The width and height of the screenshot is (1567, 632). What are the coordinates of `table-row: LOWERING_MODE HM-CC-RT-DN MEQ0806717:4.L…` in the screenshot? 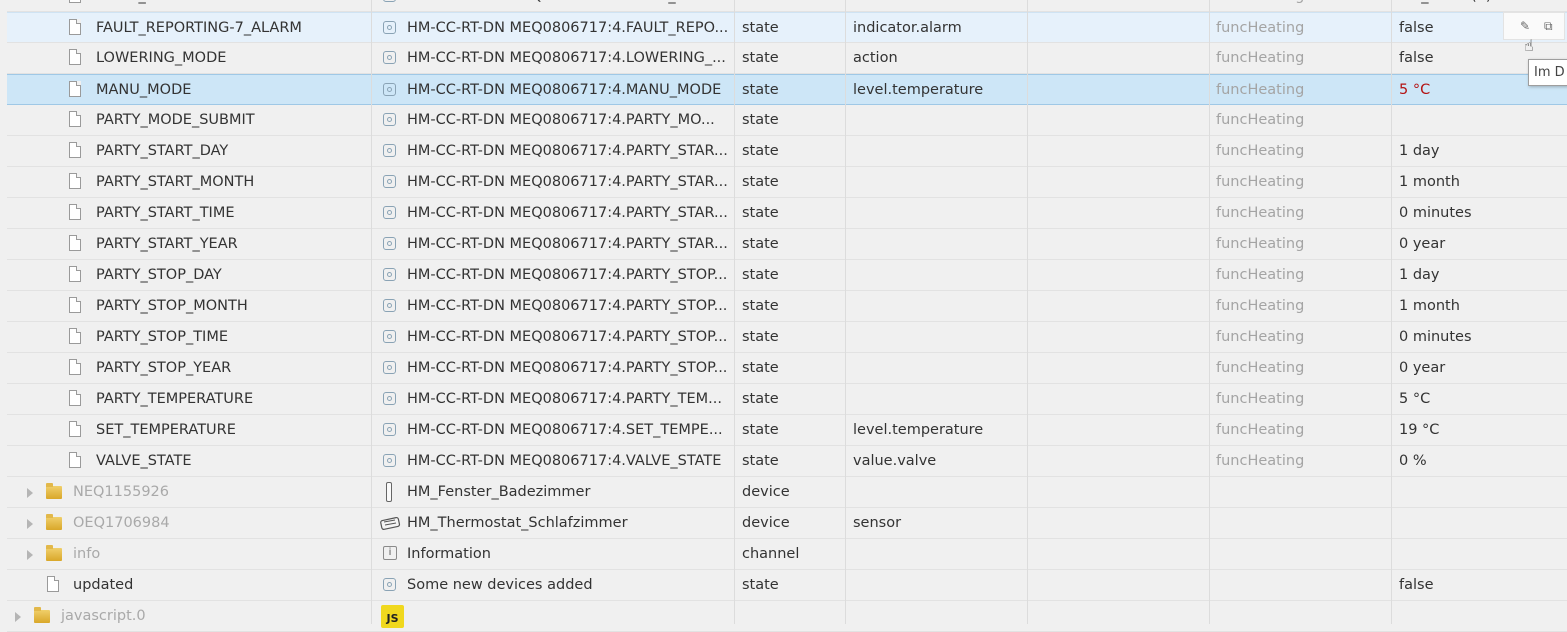 It's located at (787, 58).